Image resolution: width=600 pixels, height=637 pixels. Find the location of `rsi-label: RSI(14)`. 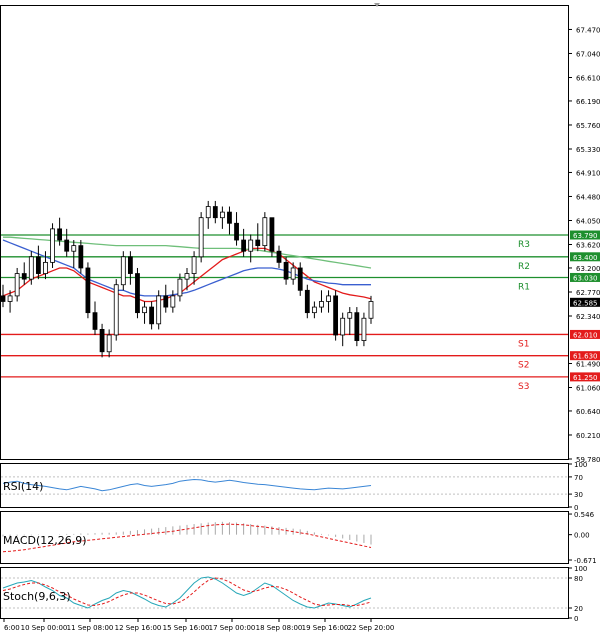

rsi-label: RSI(14) is located at coordinates (23, 486).